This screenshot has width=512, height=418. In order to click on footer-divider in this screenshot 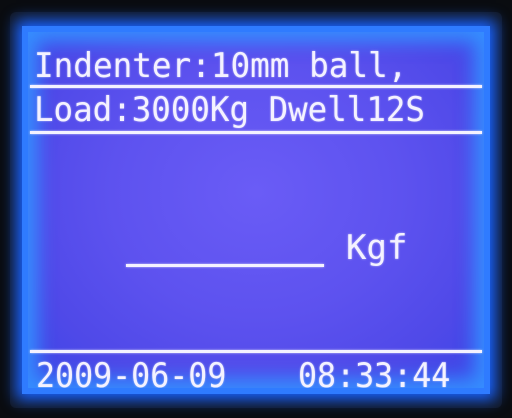, I will do `click(256, 351)`.